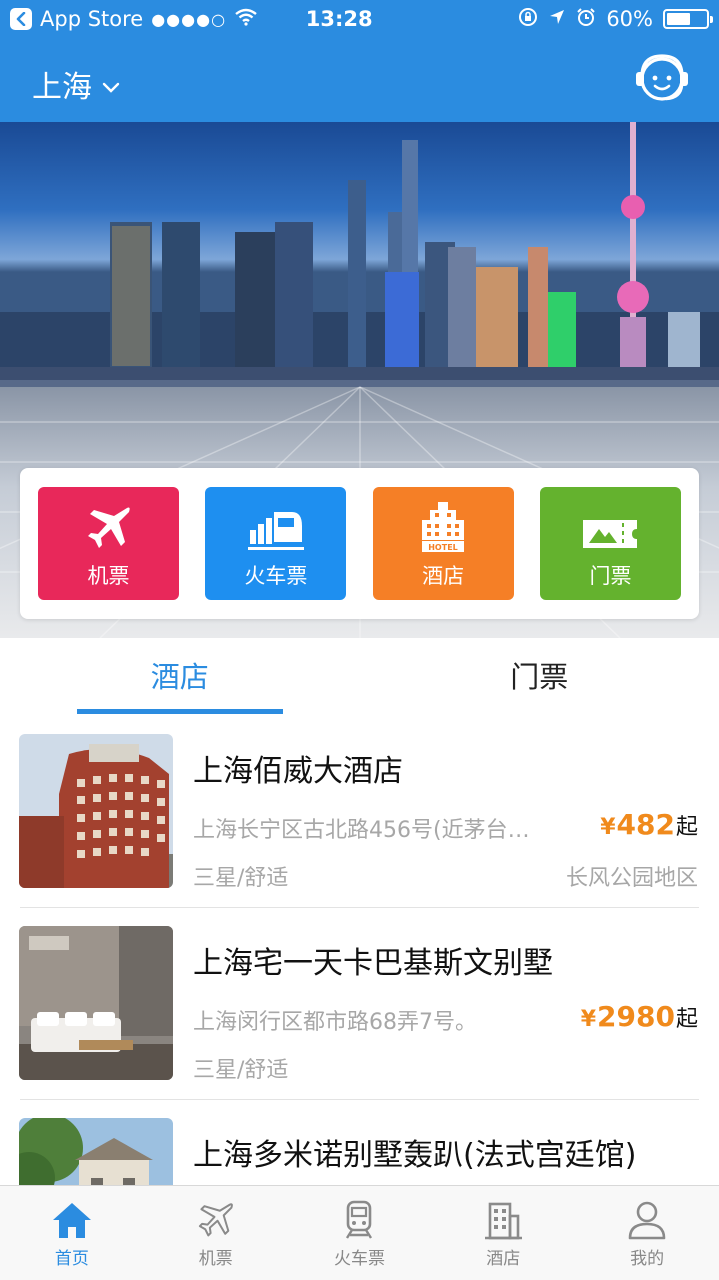 The height and width of the screenshot is (1280, 719). What do you see at coordinates (645, 824) in the screenshot?
I see `price-value: 482` at bounding box center [645, 824].